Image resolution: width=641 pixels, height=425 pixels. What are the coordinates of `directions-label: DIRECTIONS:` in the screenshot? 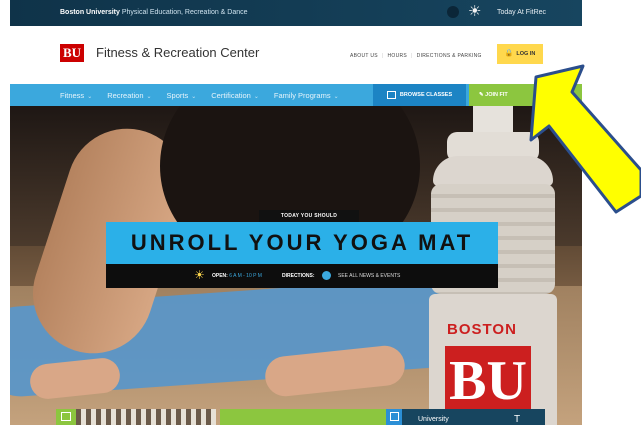 It's located at (298, 276).